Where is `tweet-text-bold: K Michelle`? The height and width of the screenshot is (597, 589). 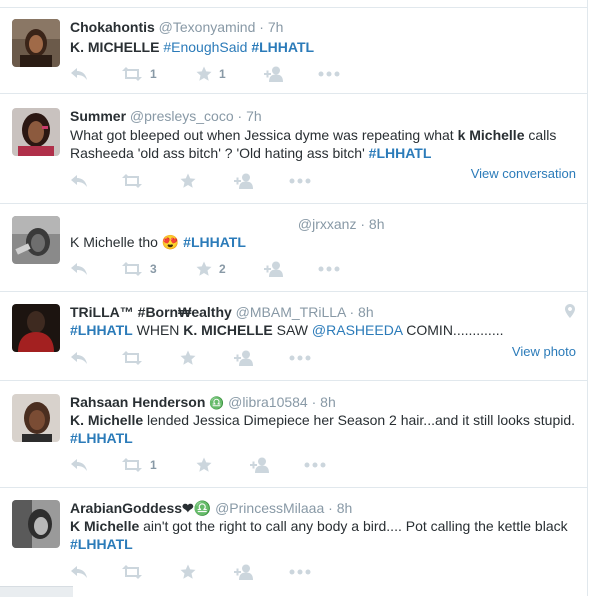 tweet-text-bold: K Michelle is located at coordinates (105, 526).